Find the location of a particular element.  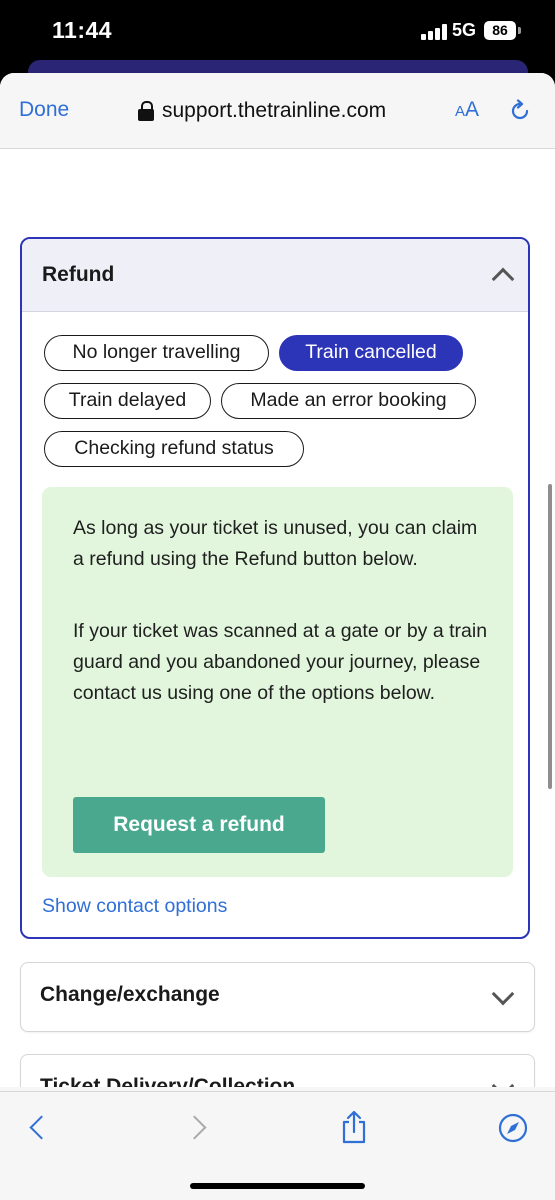

status-bar: 11:44 5G 86 is located at coordinates (277, 31).